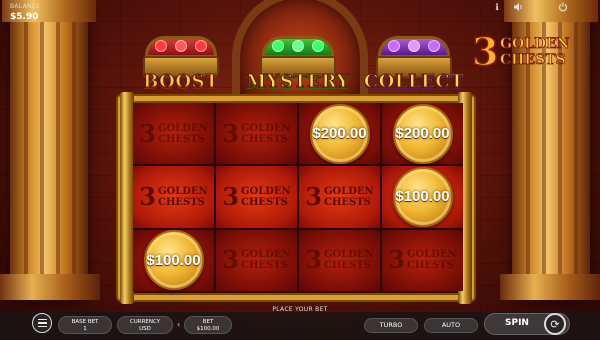 The height and width of the screenshot is (340, 600). Describe the element at coordinates (42, 323) in the screenshot. I see `menu-button` at that location.